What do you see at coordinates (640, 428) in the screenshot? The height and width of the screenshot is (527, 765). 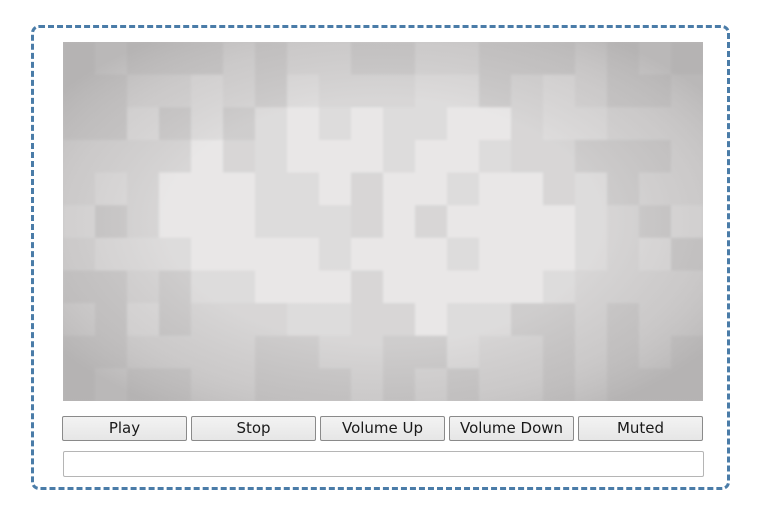 I see `mute-button: Muted` at bounding box center [640, 428].